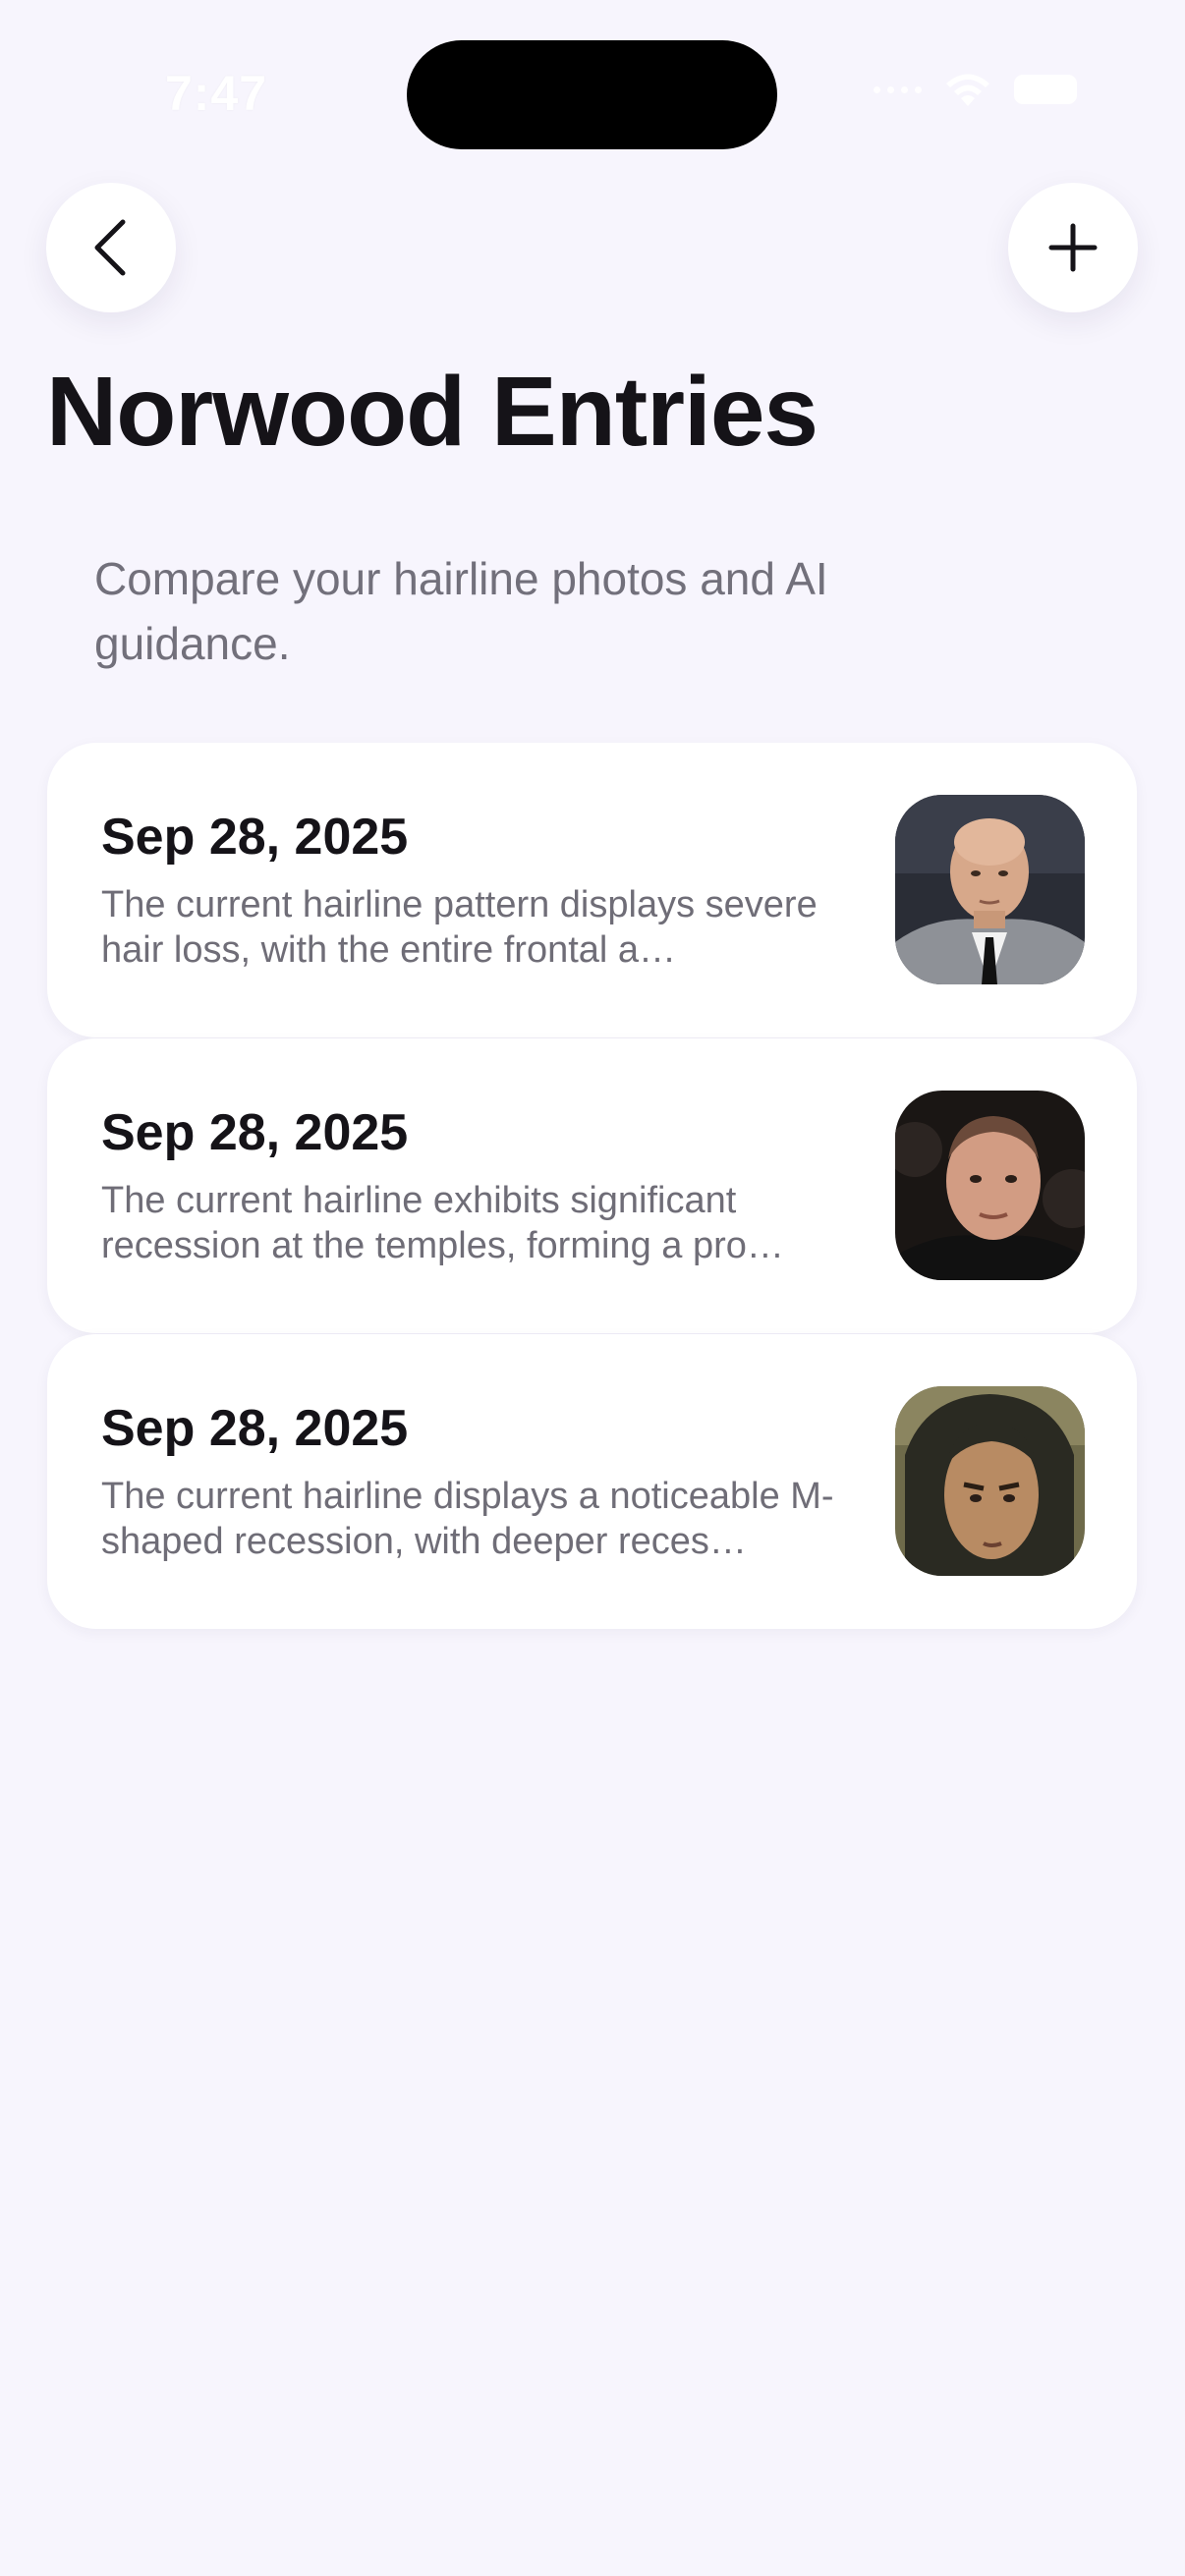  Describe the element at coordinates (432, 412) in the screenshot. I see `page-title: Norwood Entries` at that location.